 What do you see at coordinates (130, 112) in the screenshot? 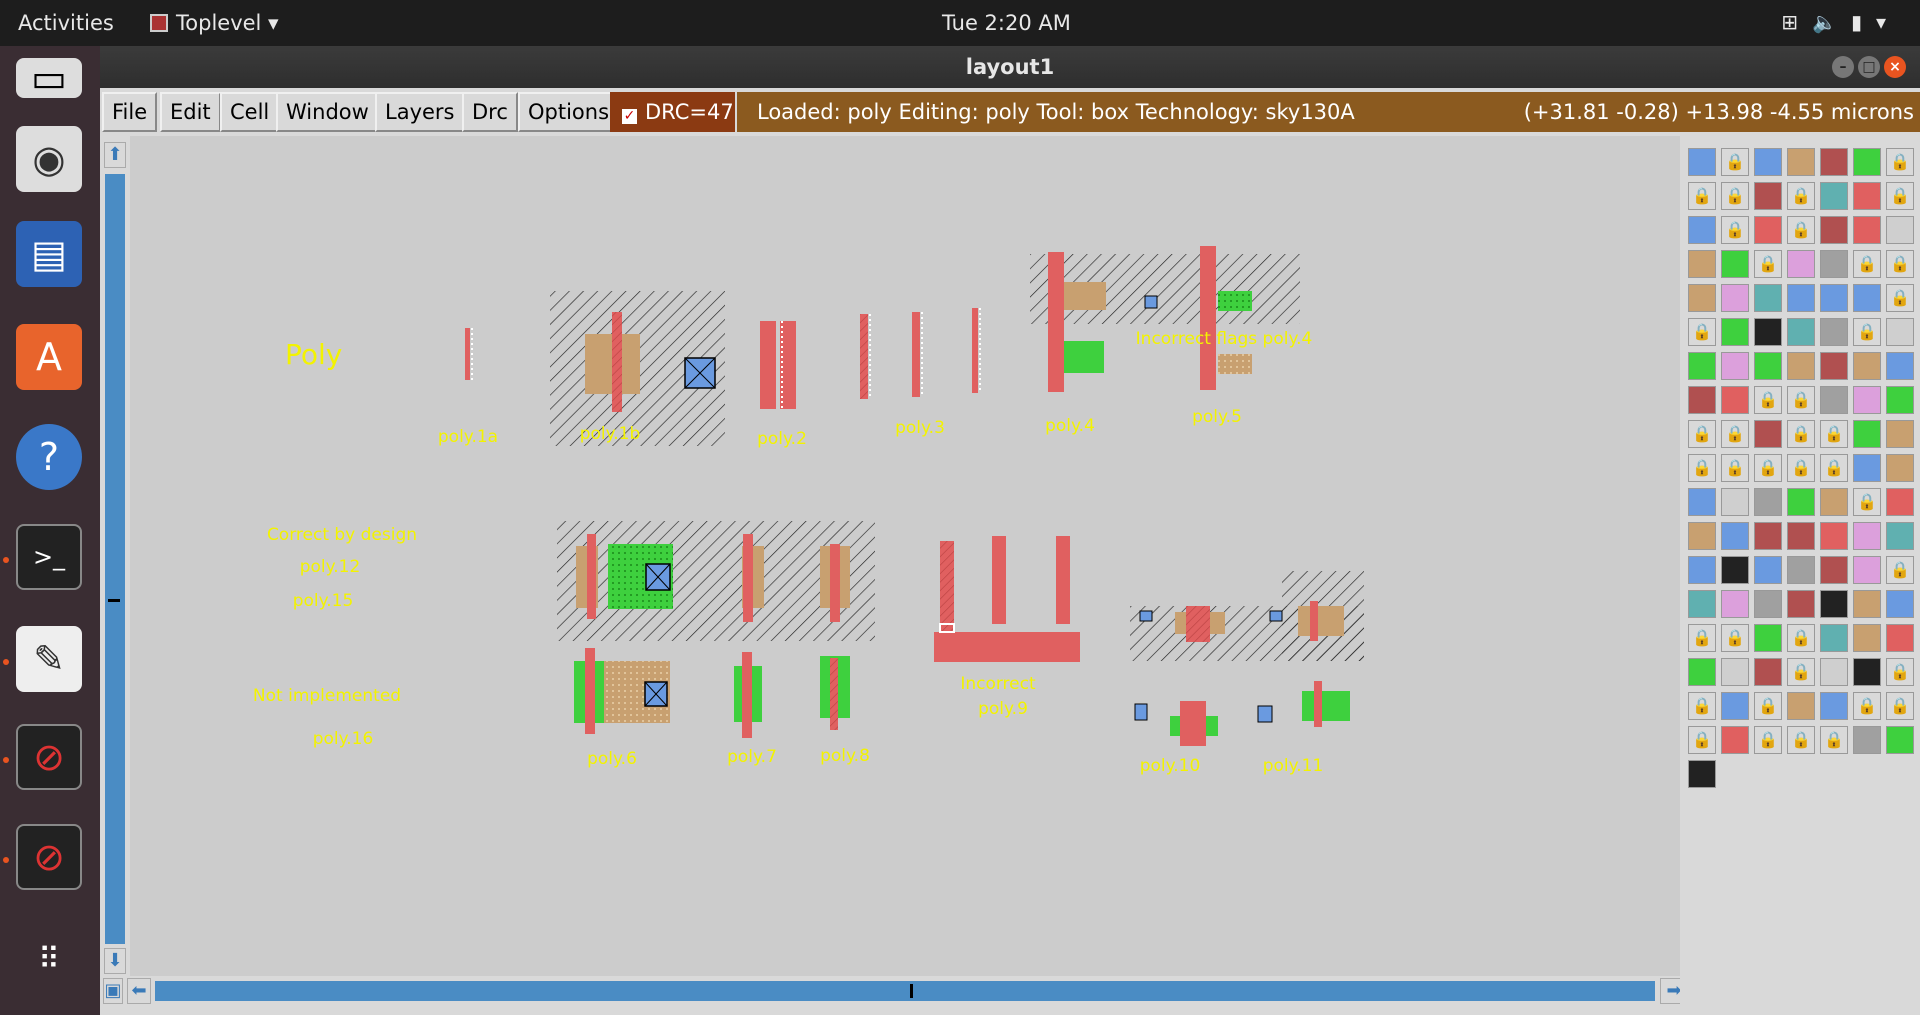
I see `menu-file: File` at bounding box center [130, 112].